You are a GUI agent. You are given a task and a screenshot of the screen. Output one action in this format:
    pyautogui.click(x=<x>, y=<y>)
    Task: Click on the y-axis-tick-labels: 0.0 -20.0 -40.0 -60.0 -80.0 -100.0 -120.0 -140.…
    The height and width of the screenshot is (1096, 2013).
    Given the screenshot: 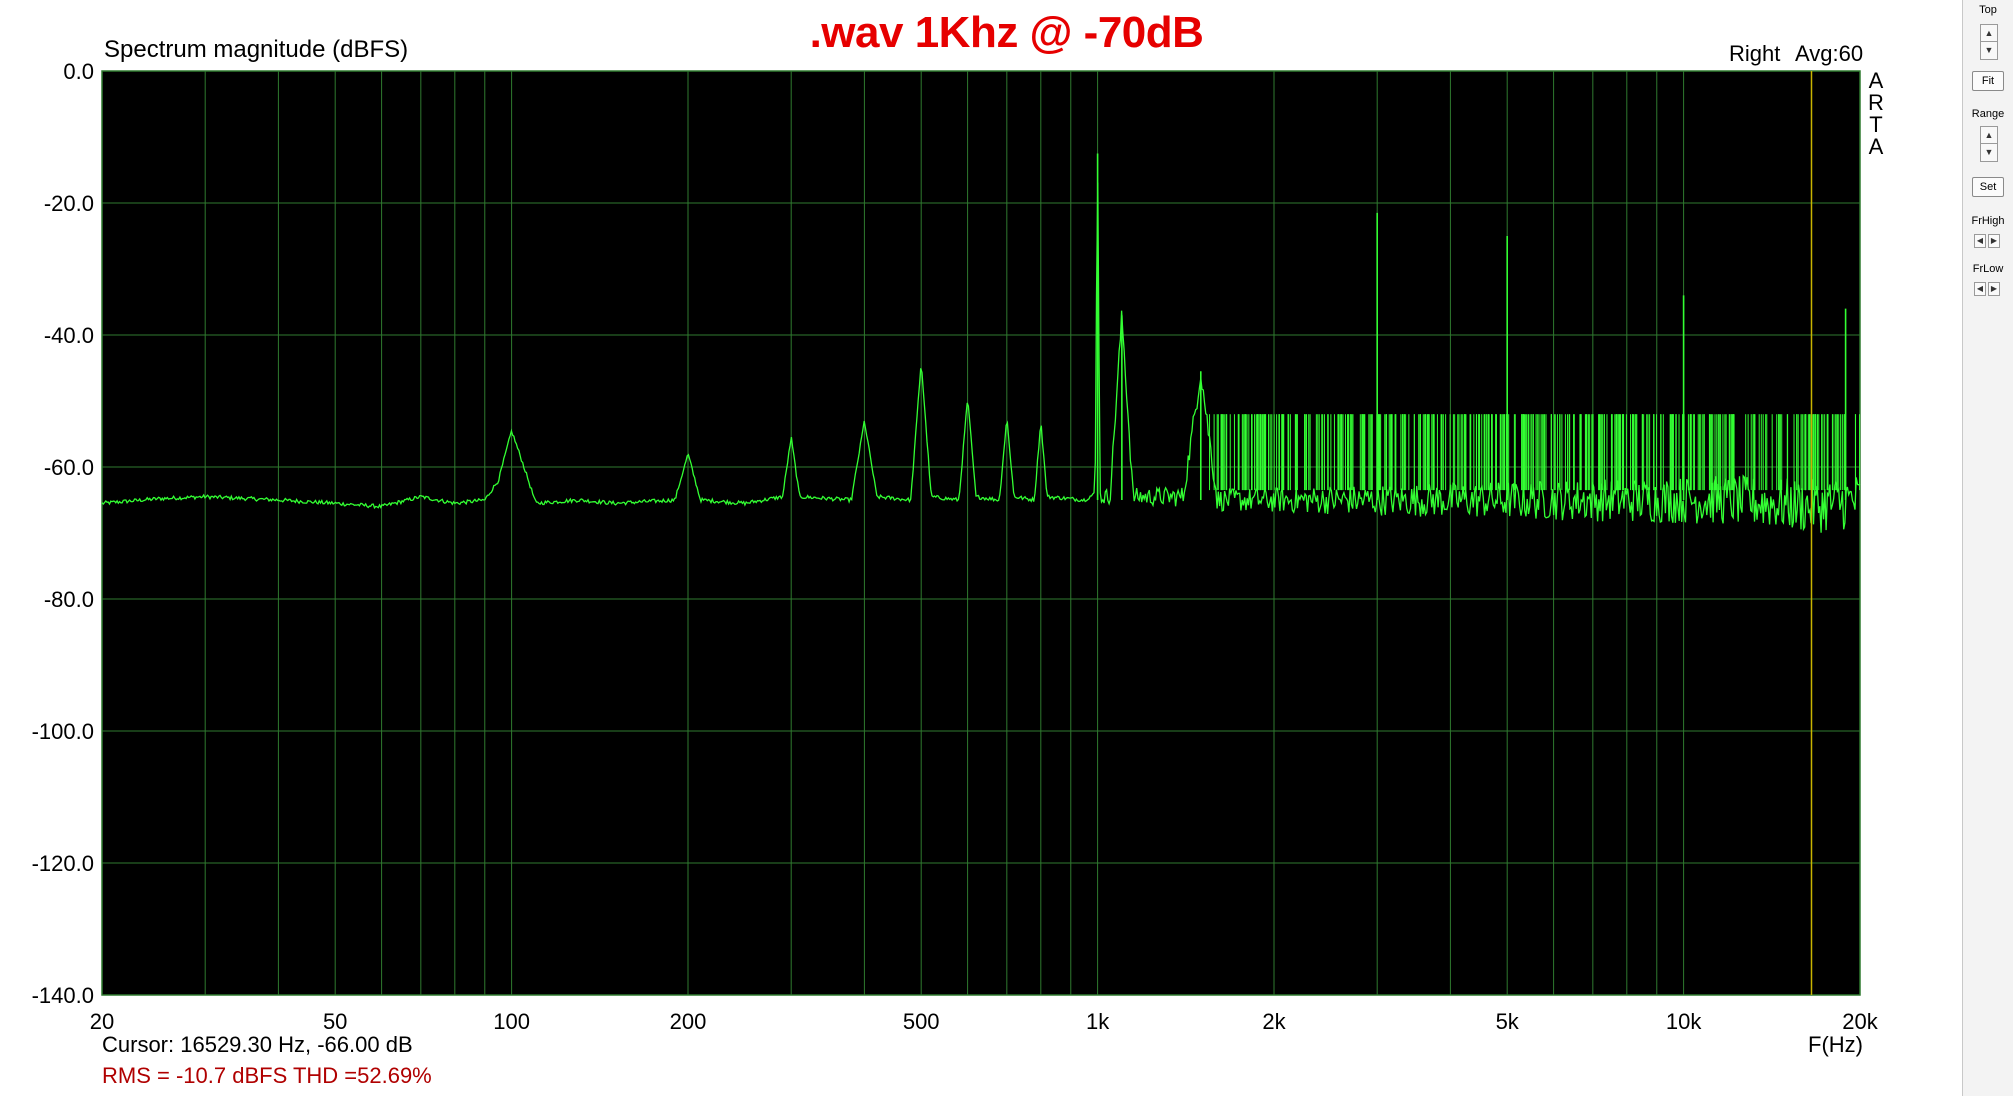 What is the action you would take?
    pyautogui.click(x=63, y=533)
    